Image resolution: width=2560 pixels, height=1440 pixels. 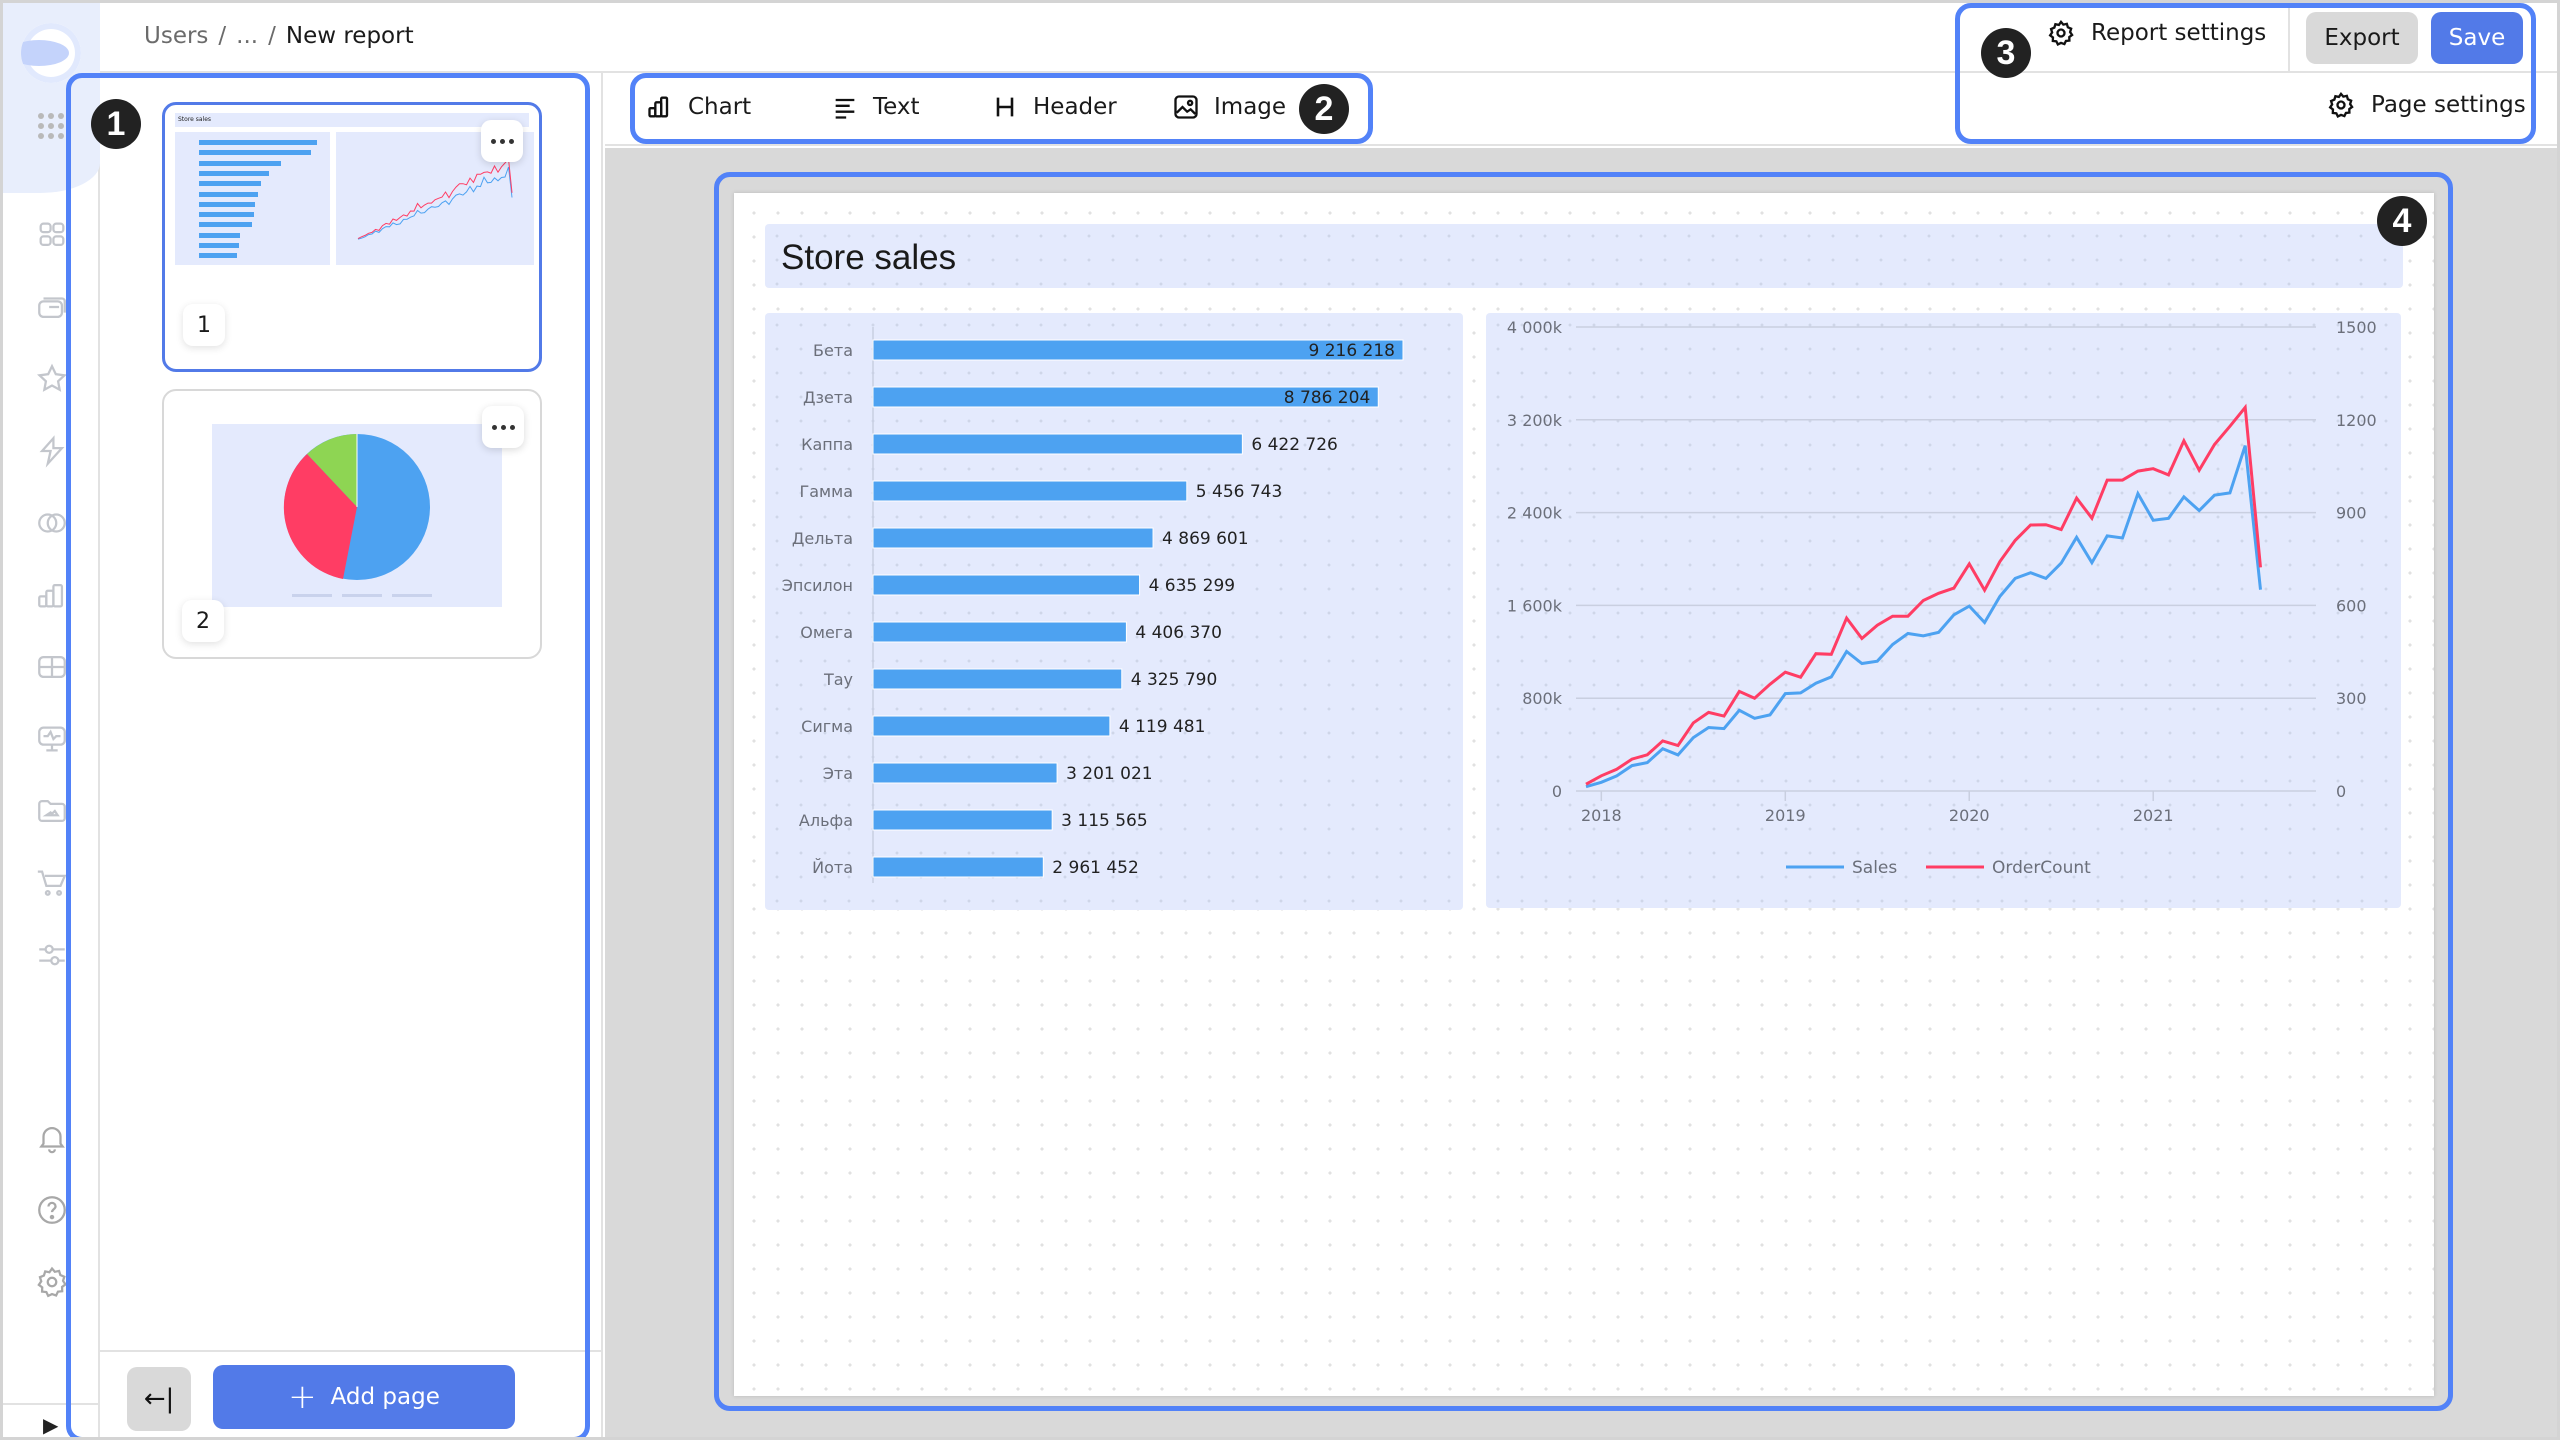 What do you see at coordinates (2362, 38) in the screenshot?
I see `export-button: Export` at bounding box center [2362, 38].